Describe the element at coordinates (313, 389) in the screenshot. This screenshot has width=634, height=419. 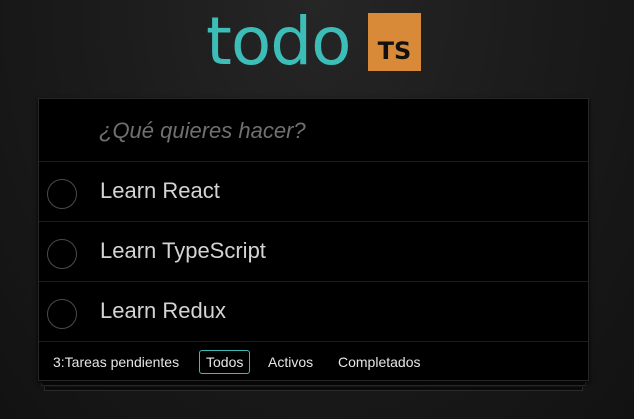
I see `stack-shadow-bottom` at that location.